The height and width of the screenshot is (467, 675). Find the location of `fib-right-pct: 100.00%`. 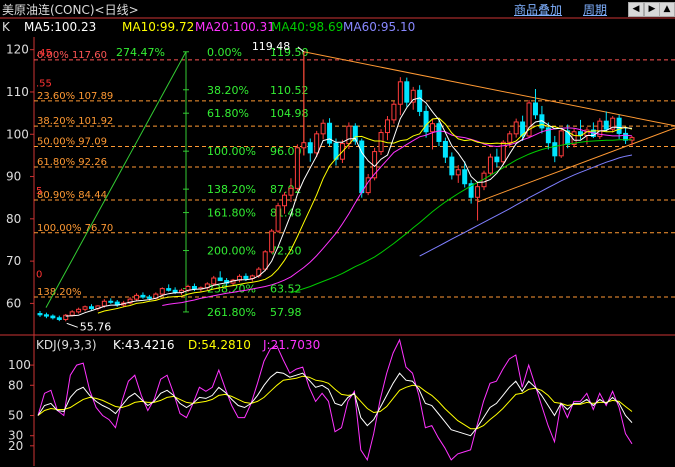

fib-right-pct: 100.00% is located at coordinates (231, 151).